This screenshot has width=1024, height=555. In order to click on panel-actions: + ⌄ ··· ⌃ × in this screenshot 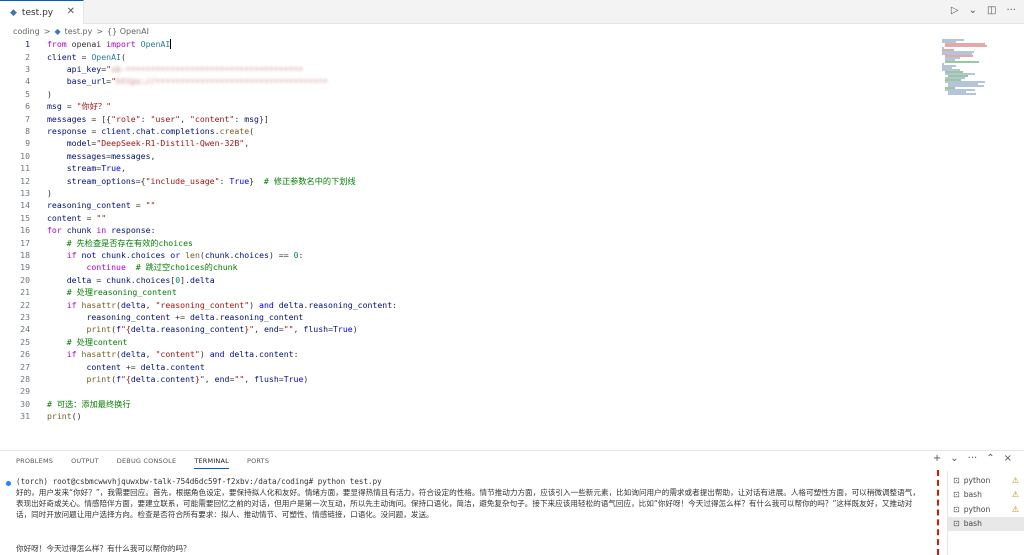, I will do `click(972, 458)`.